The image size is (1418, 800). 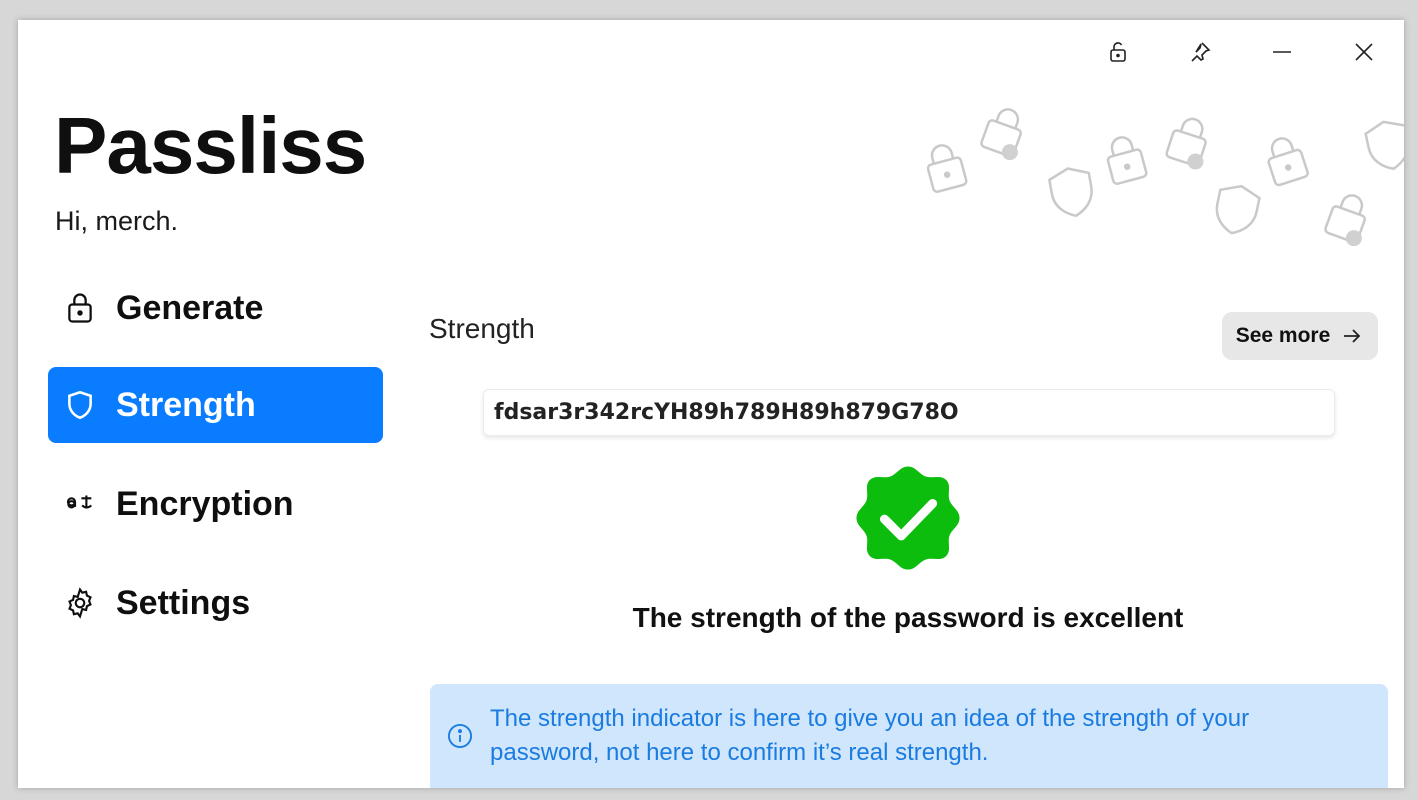 I want to click on see-more-button: See more, so click(x=1300, y=336).